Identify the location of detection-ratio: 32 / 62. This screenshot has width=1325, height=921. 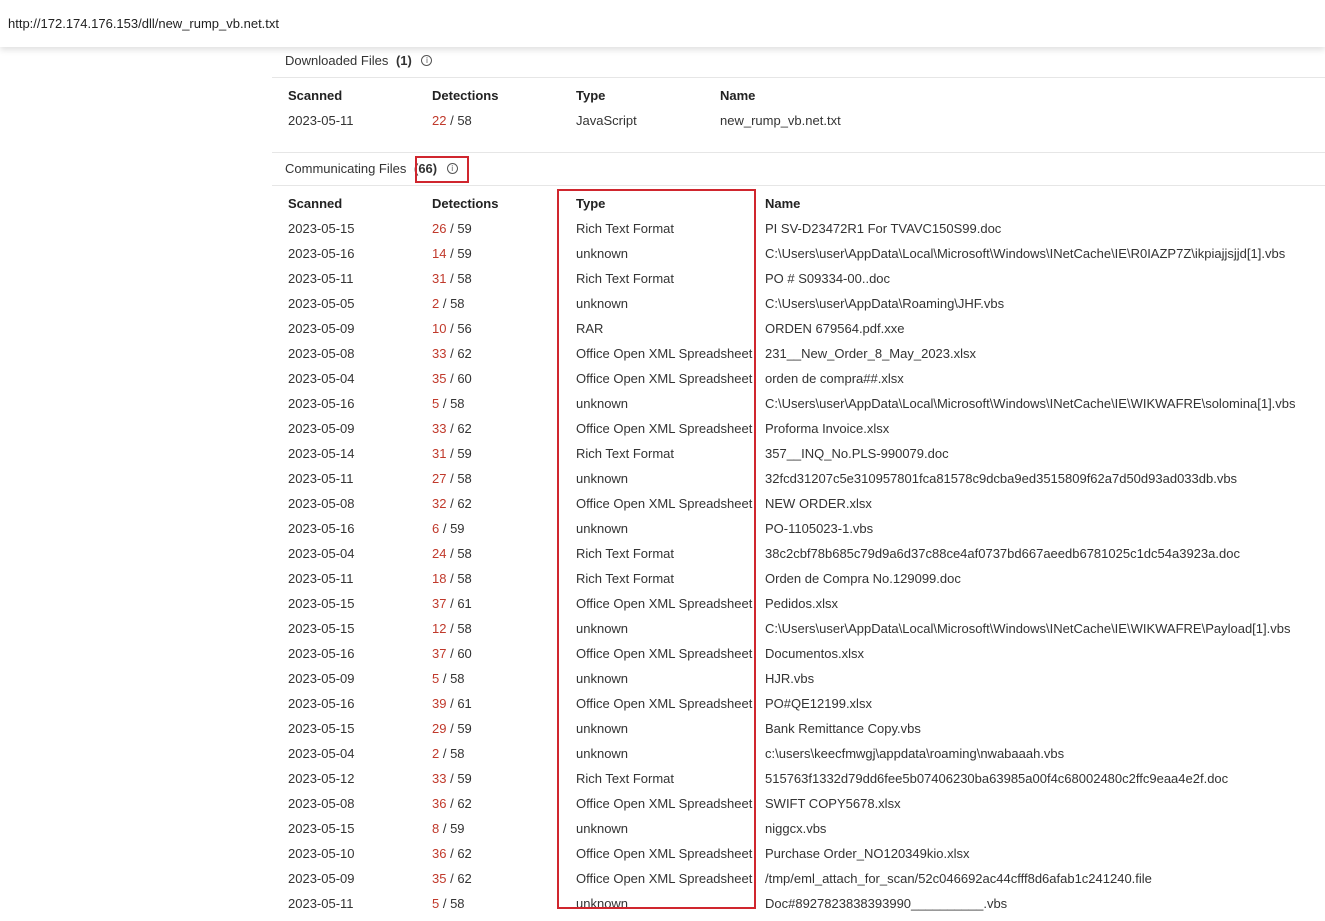
(452, 503).